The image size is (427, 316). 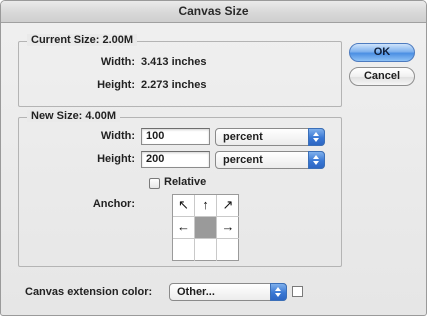 I want to click on new-width-label: Width:, so click(x=117, y=136).